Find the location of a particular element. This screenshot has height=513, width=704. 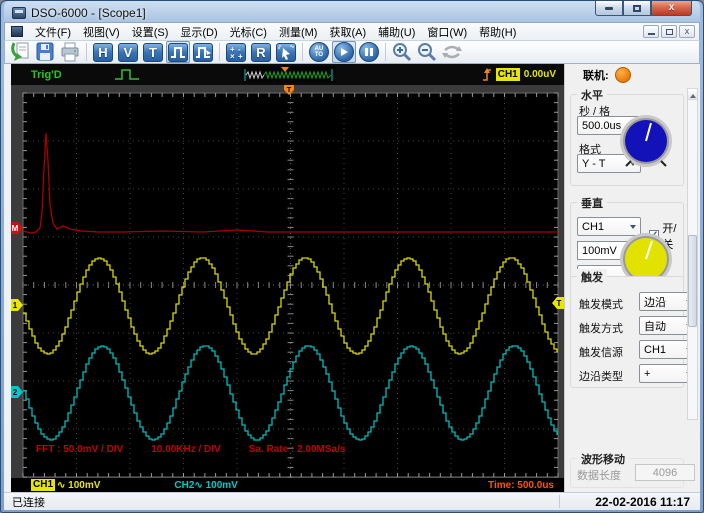

ch2-scale: CH2∿ 100mV is located at coordinates (205, 485).